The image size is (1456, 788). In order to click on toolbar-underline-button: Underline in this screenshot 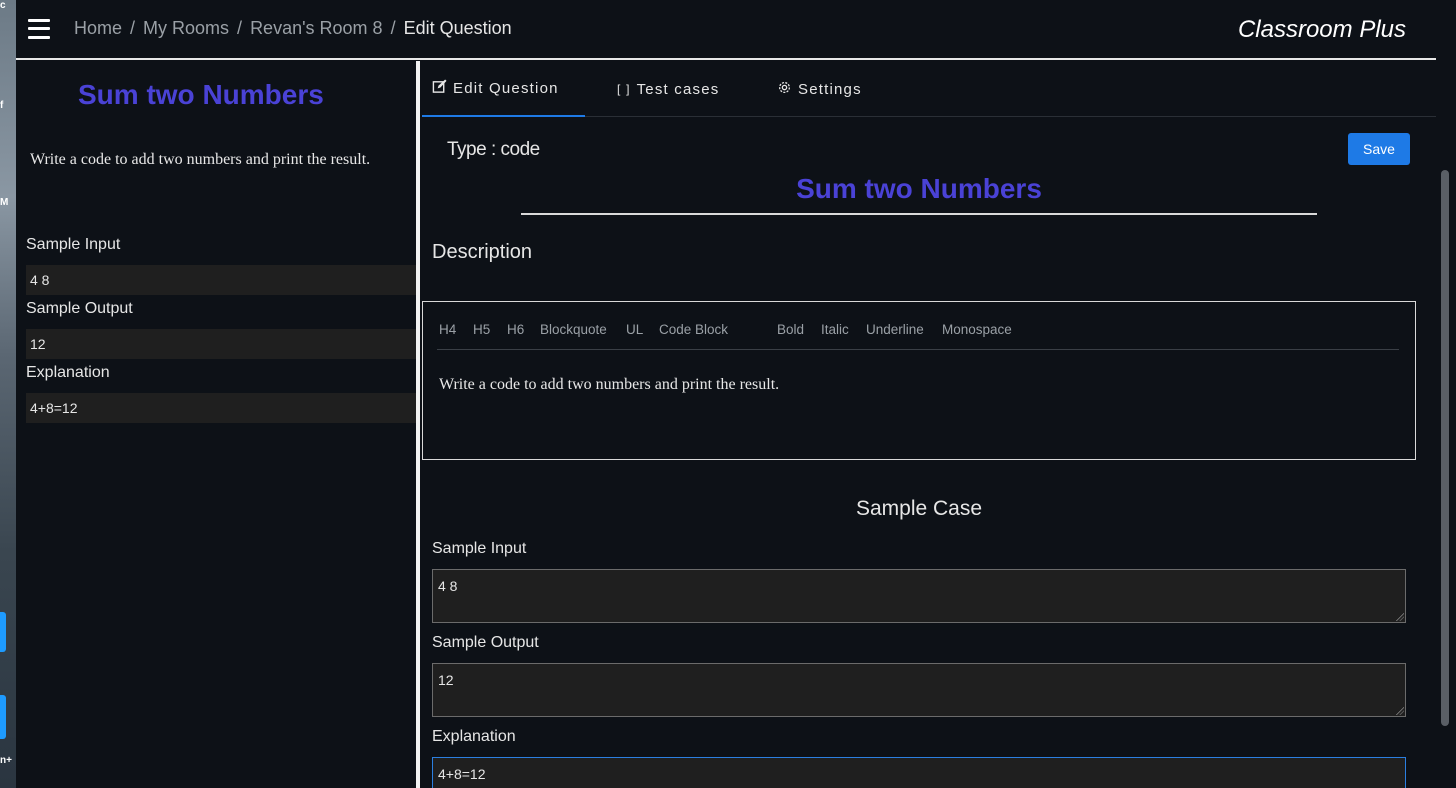, I will do `click(895, 329)`.